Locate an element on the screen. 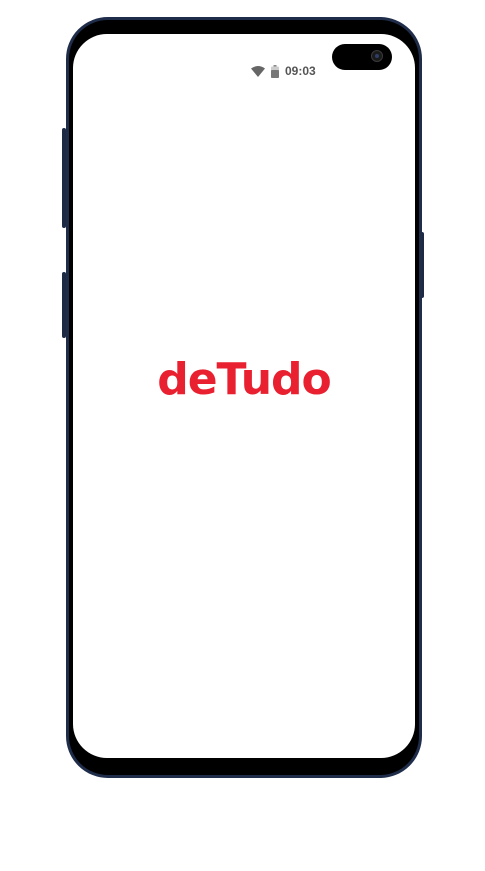 The width and height of the screenshot is (485, 871). camera-cutout is located at coordinates (362, 57).